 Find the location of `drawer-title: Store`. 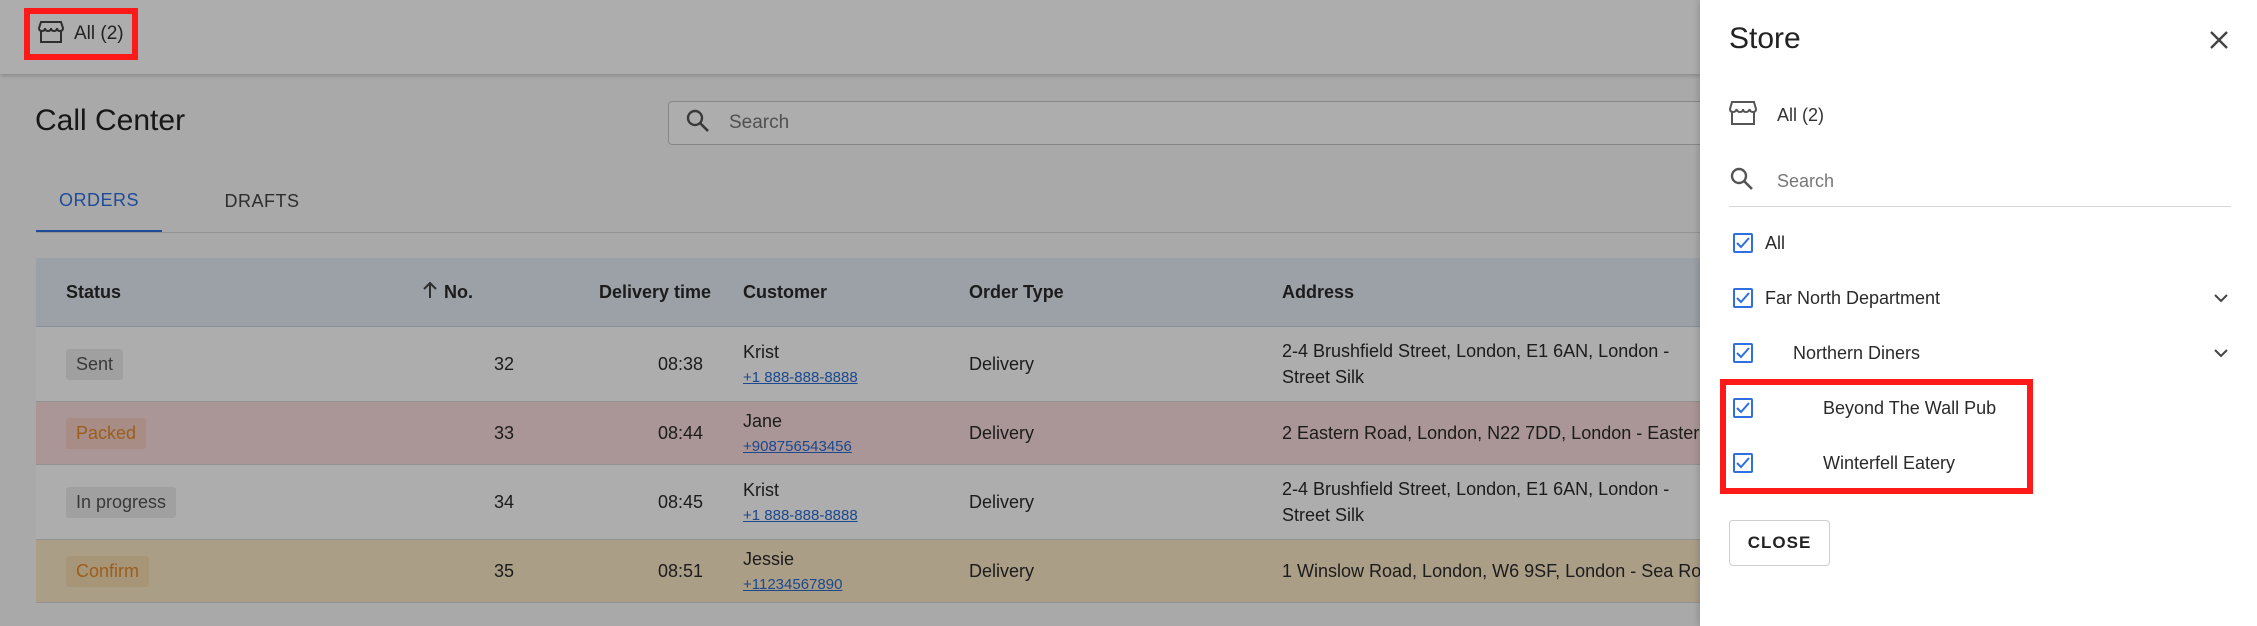

drawer-title: Store is located at coordinates (1765, 38).